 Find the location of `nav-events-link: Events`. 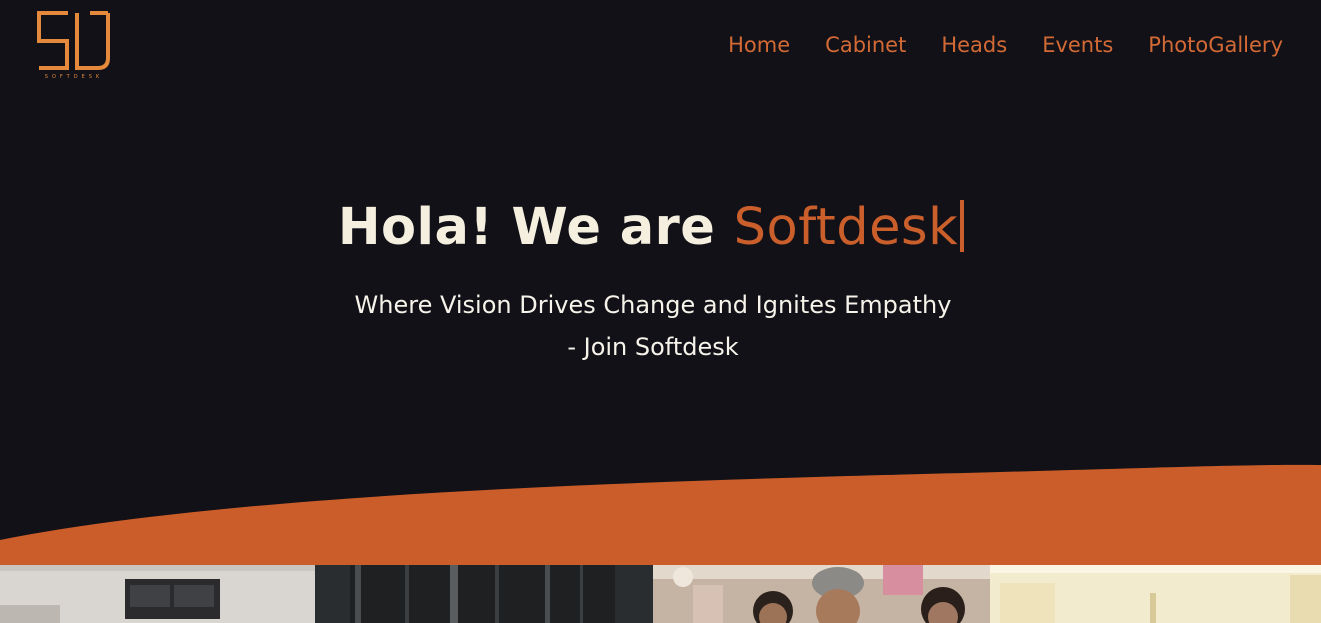

nav-events-link: Events is located at coordinates (1077, 45).